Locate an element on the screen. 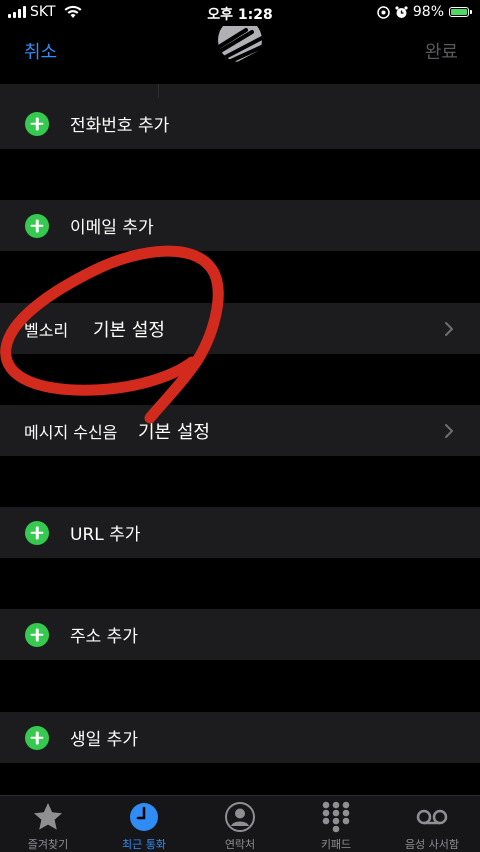 The height and width of the screenshot is (852, 480). add-birthday-row: 생일 추가 is located at coordinates (240, 737).